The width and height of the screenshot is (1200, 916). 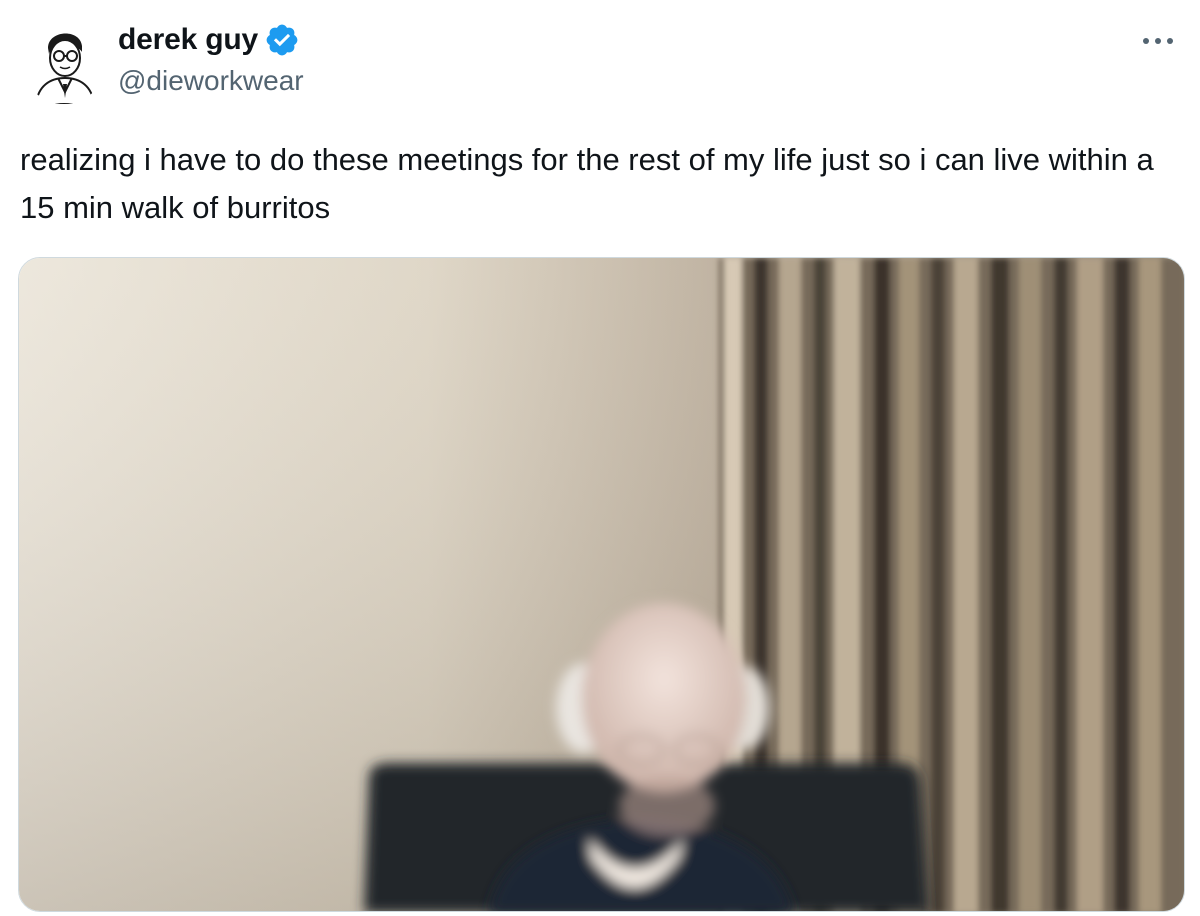 What do you see at coordinates (188, 40) in the screenshot?
I see `author-display-name: derek guy` at bounding box center [188, 40].